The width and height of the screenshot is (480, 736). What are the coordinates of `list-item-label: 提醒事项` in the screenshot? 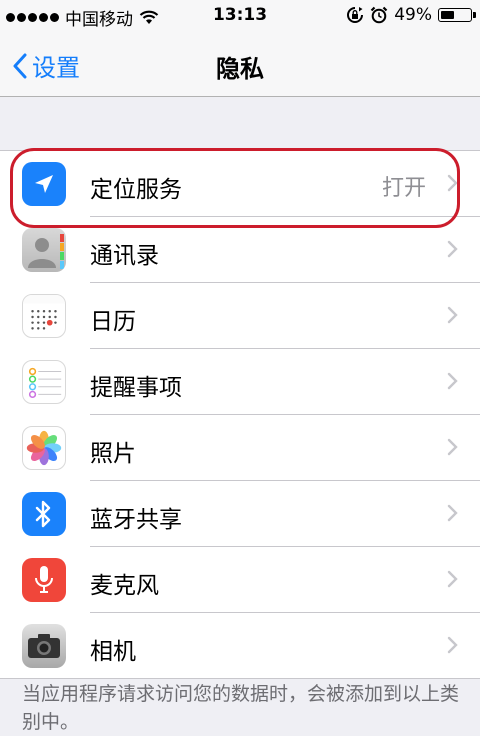 It's located at (136, 388).